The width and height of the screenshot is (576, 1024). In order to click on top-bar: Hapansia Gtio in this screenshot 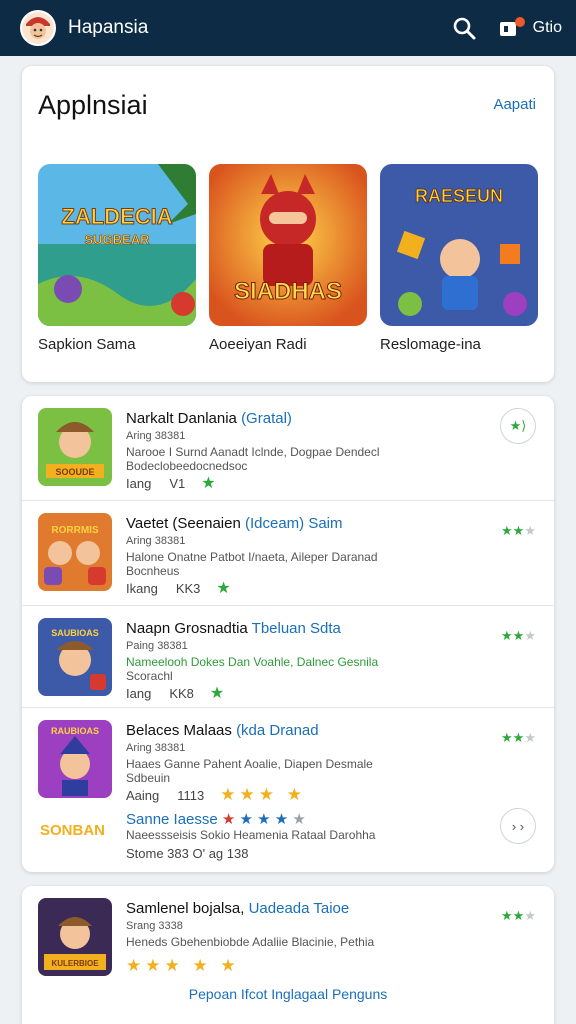, I will do `click(288, 28)`.